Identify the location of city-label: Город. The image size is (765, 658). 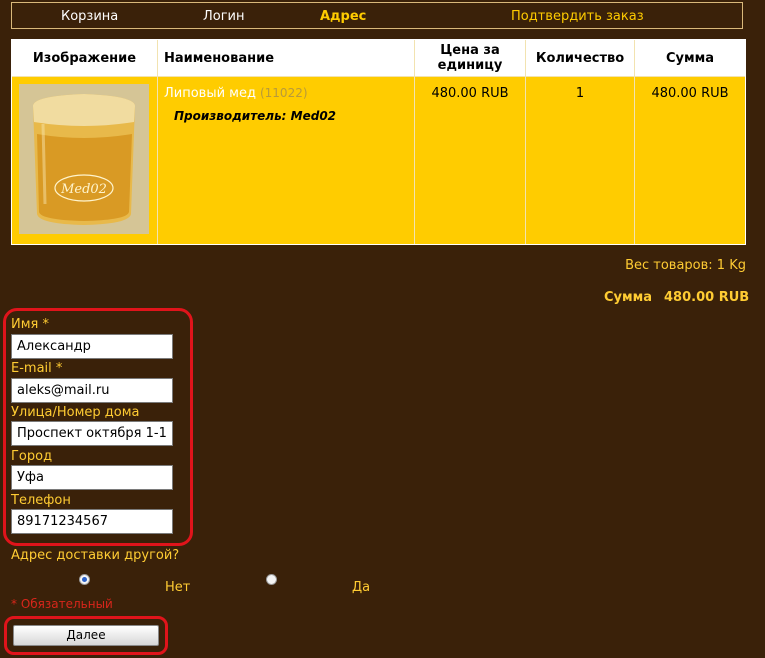
(32, 456).